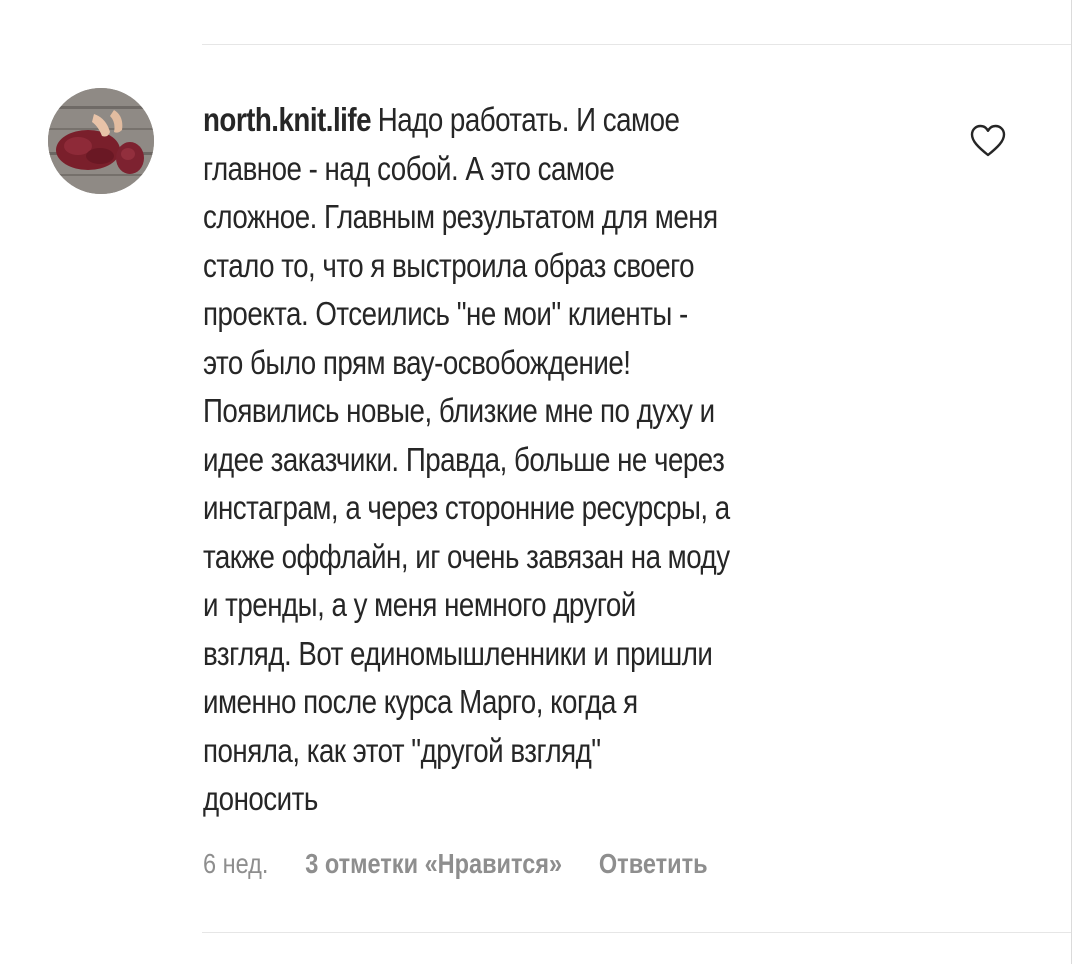 The image size is (1072, 964). I want to click on avatar, so click(101, 141).